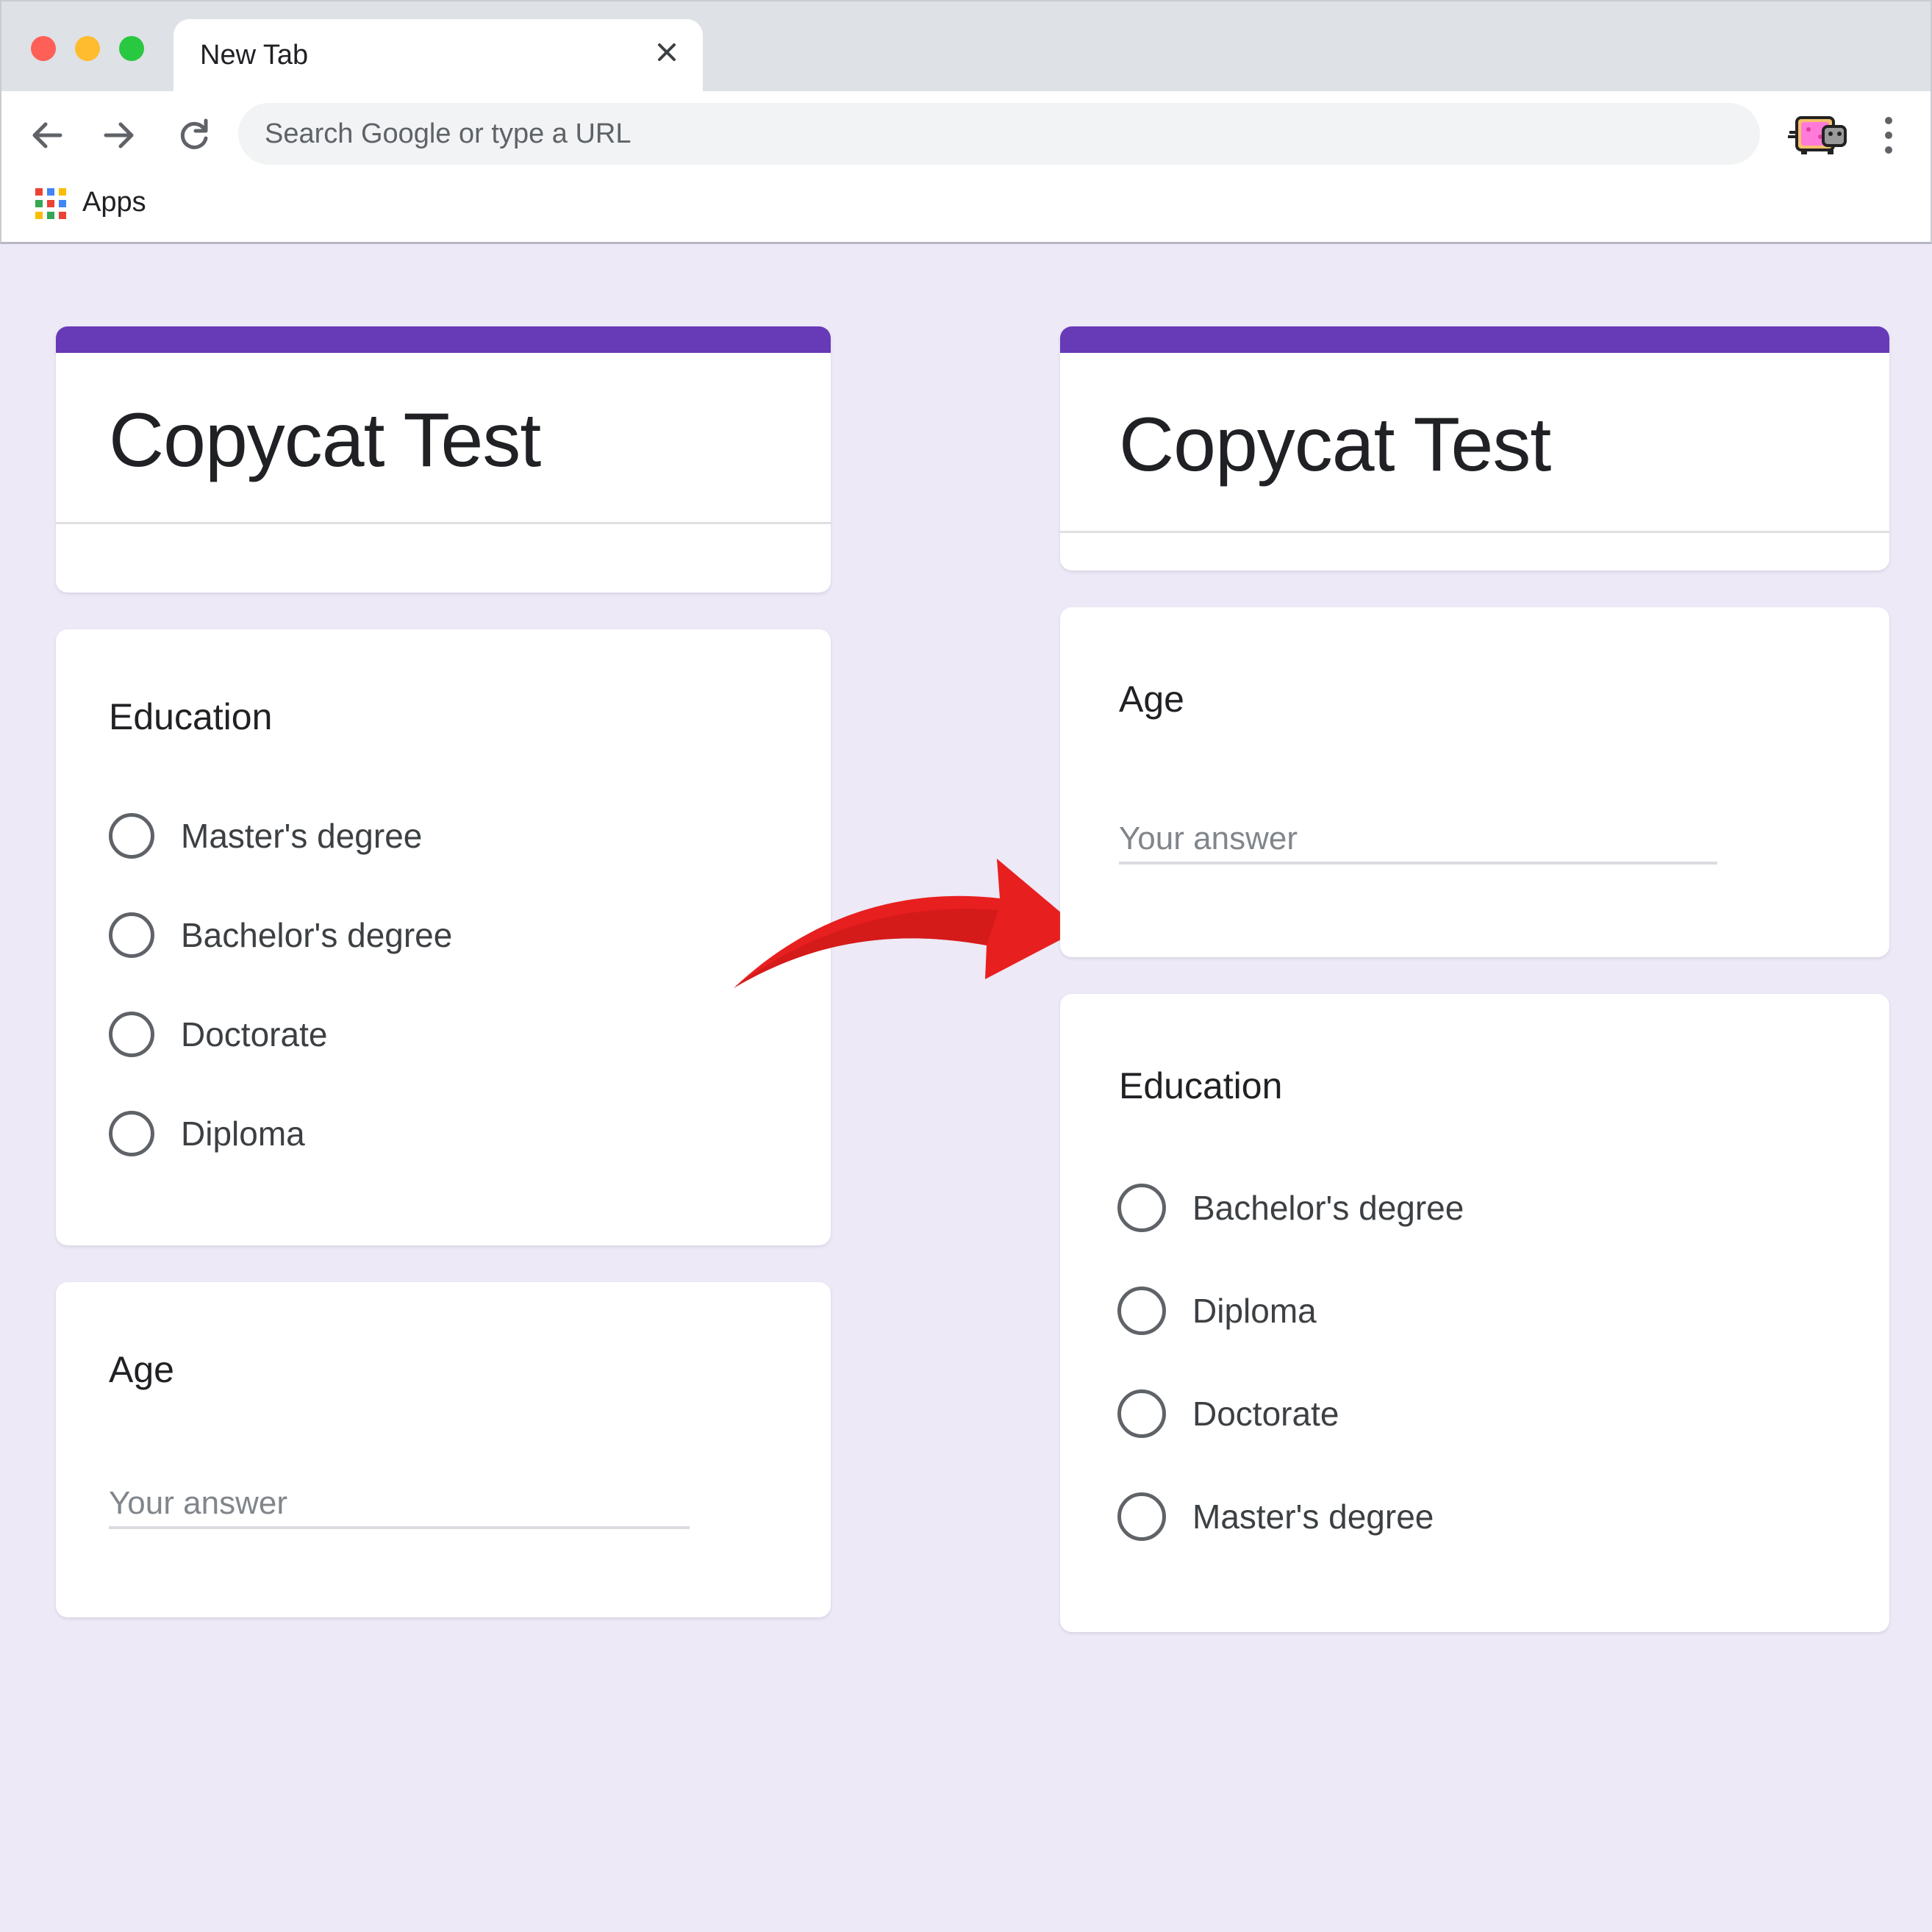 This screenshot has height=1932, width=1932. What do you see at coordinates (43, 48) in the screenshot?
I see `window-close-button` at bounding box center [43, 48].